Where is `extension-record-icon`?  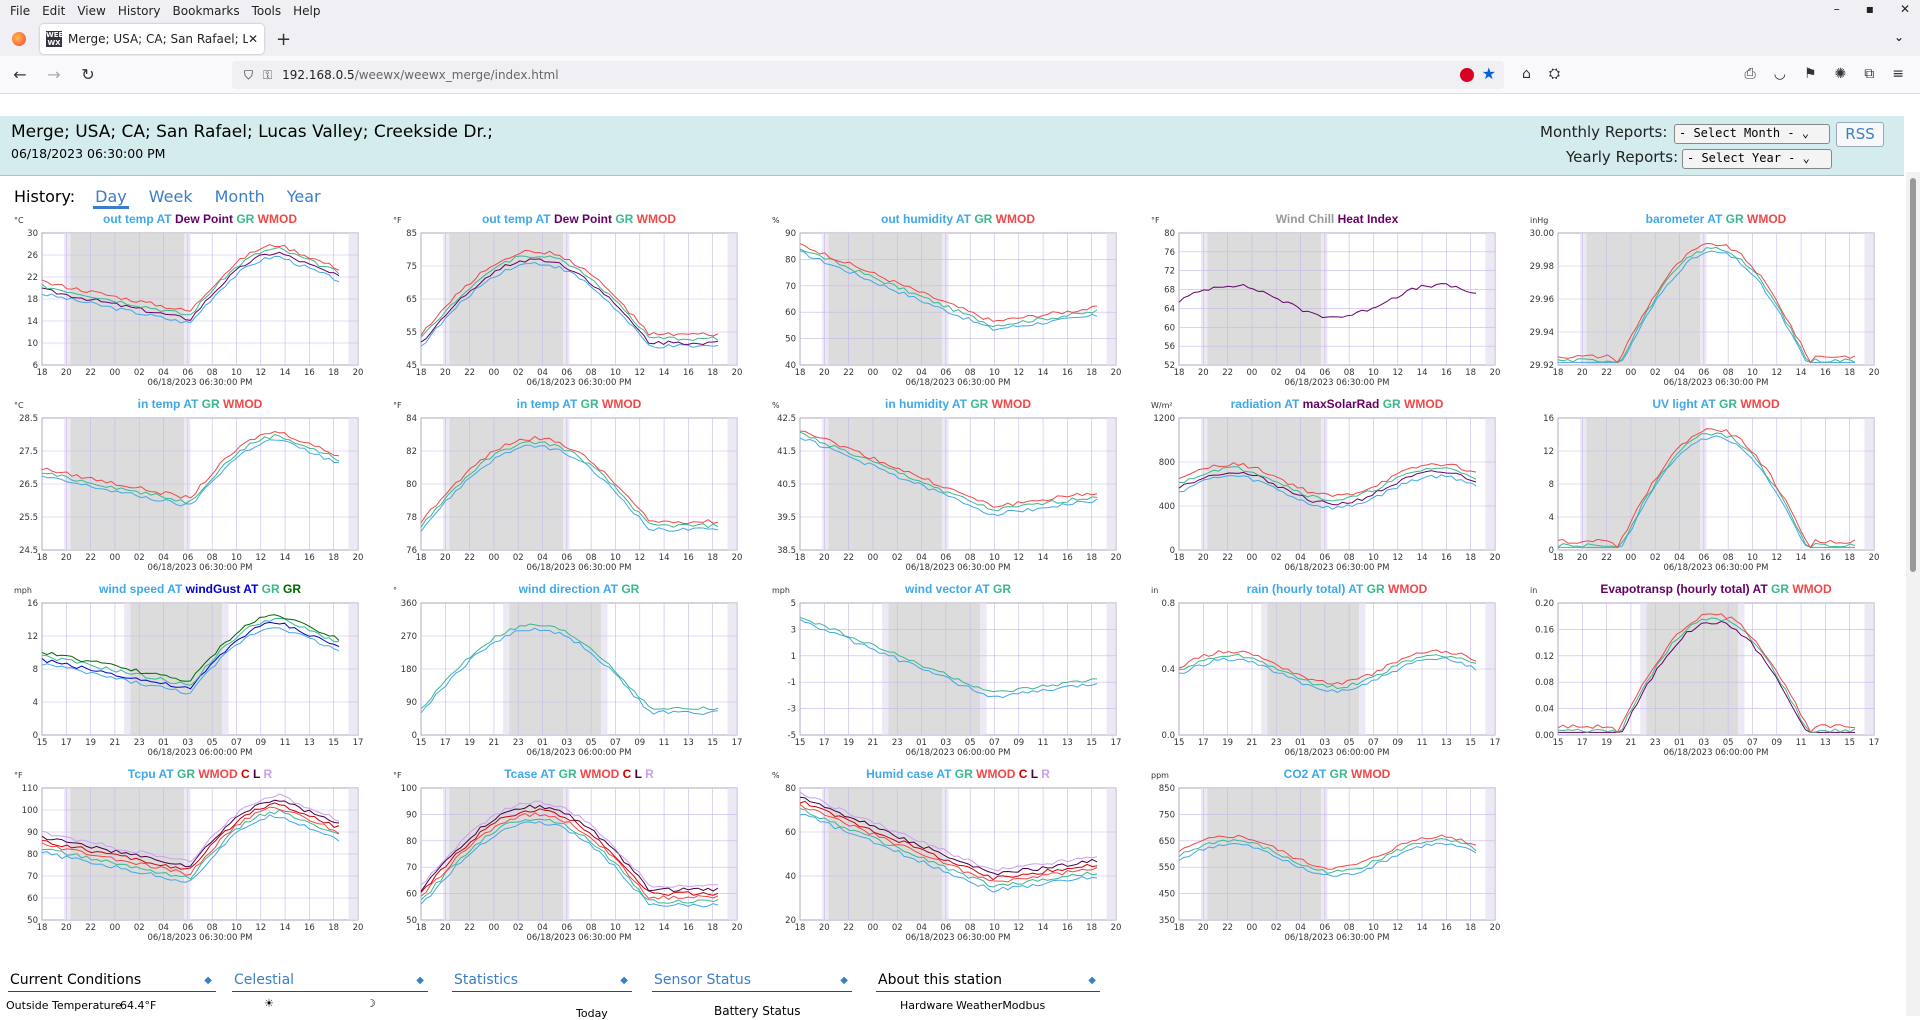 extension-record-icon is located at coordinates (1467, 75).